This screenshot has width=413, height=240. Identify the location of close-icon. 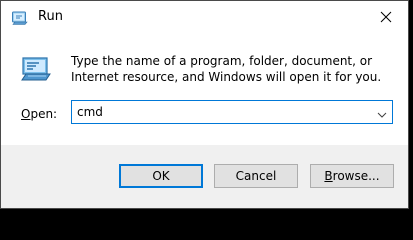
(386, 17).